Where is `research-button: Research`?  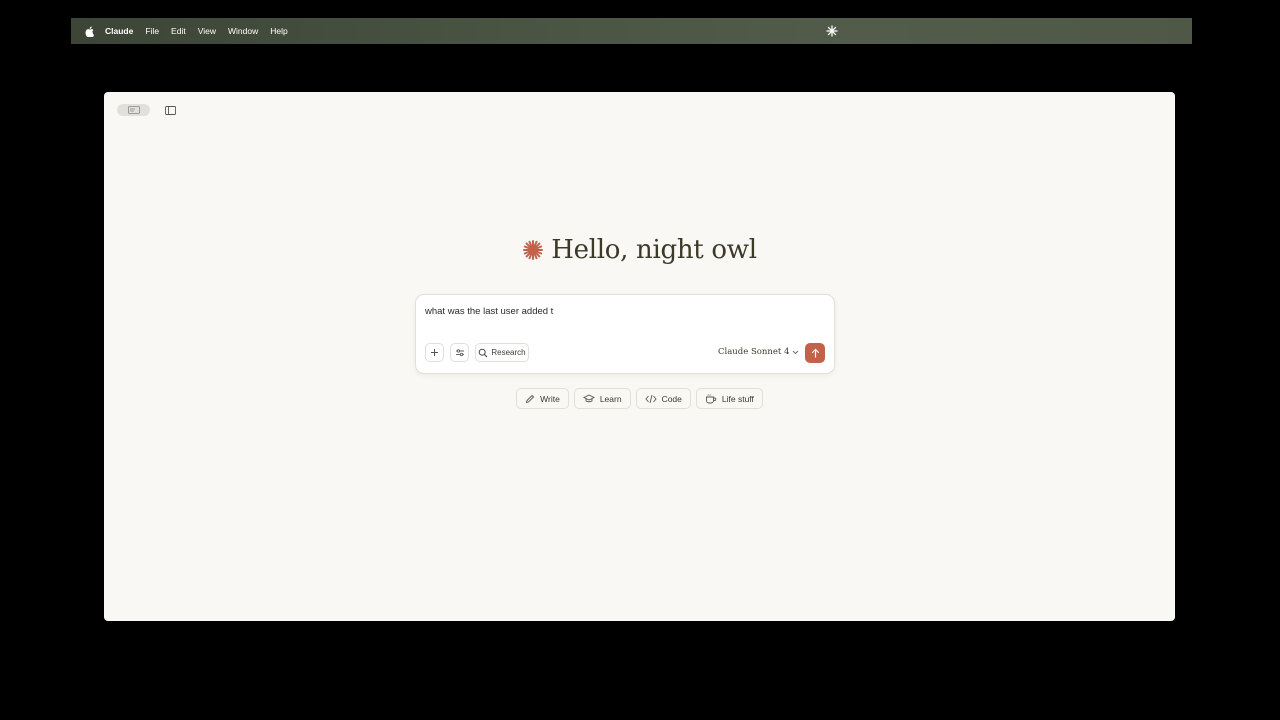
research-button: Research is located at coordinates (502, 352).